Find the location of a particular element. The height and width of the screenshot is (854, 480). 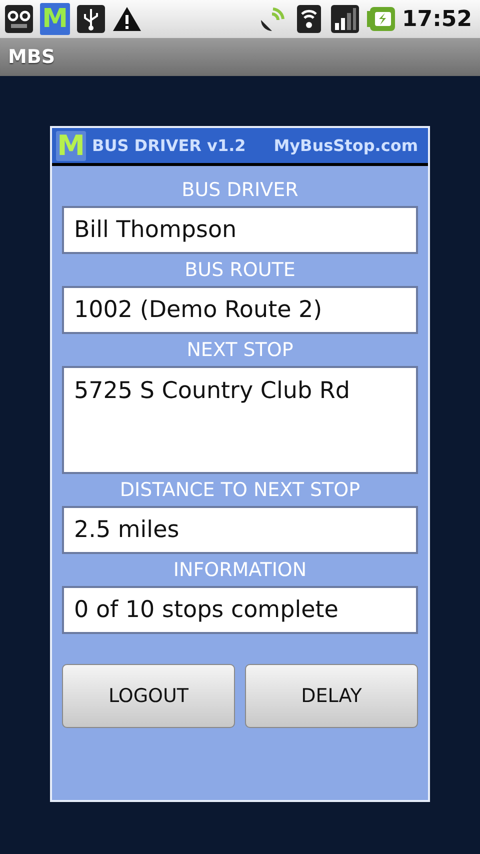

app-badge: M is located at coordinates (55, 19).